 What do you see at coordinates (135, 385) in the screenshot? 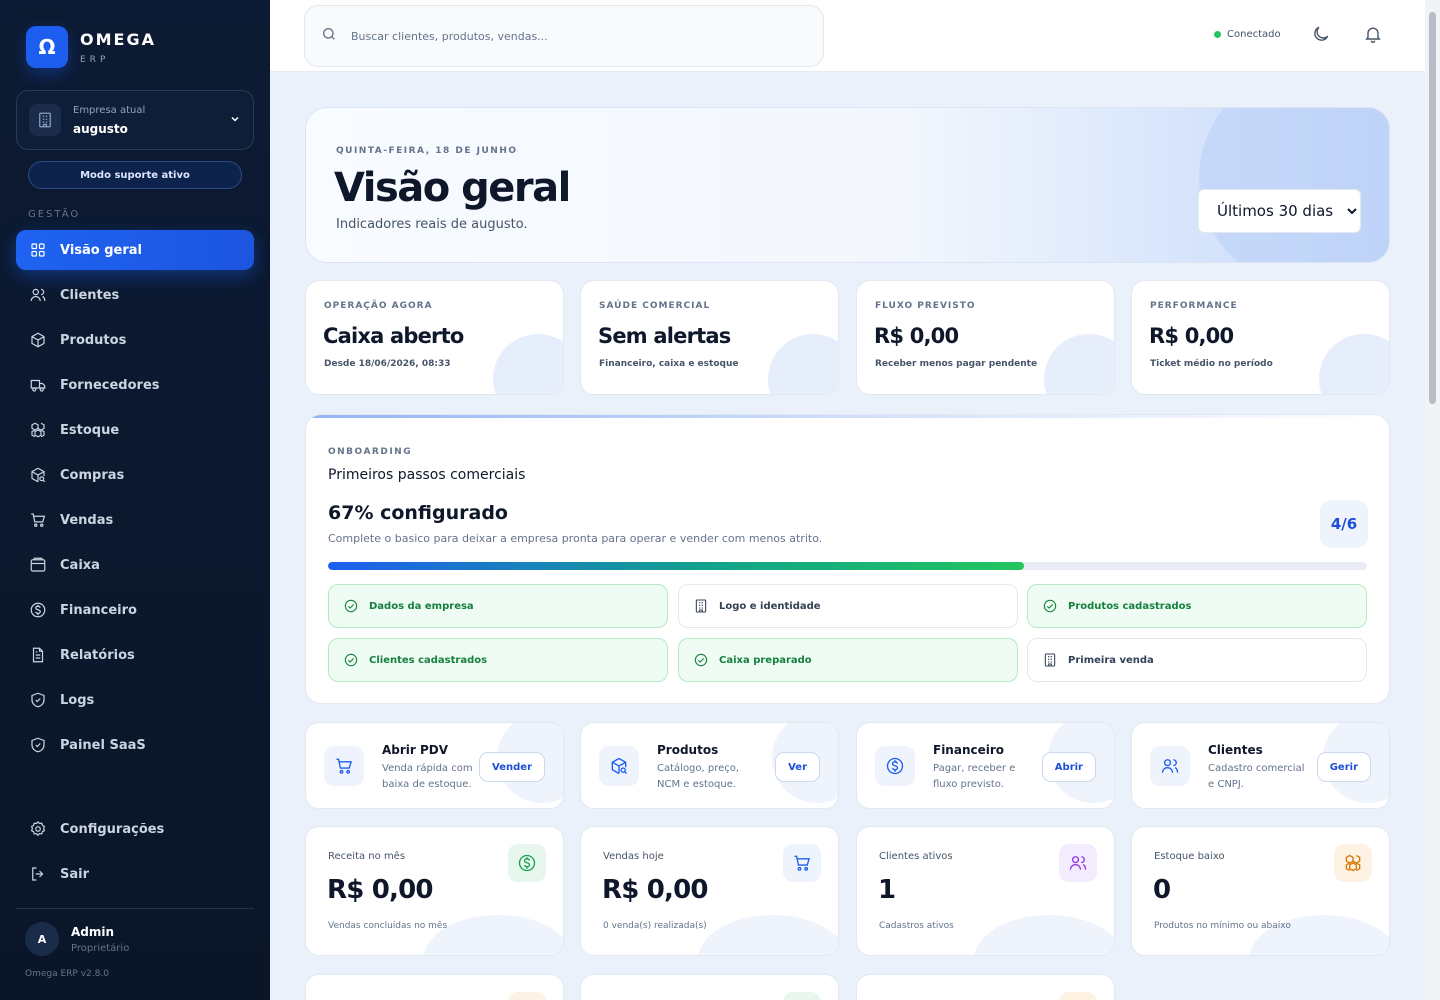
I see `sidebar-item-fornecedores: Fornecedores` at bounding box center [135, 385].